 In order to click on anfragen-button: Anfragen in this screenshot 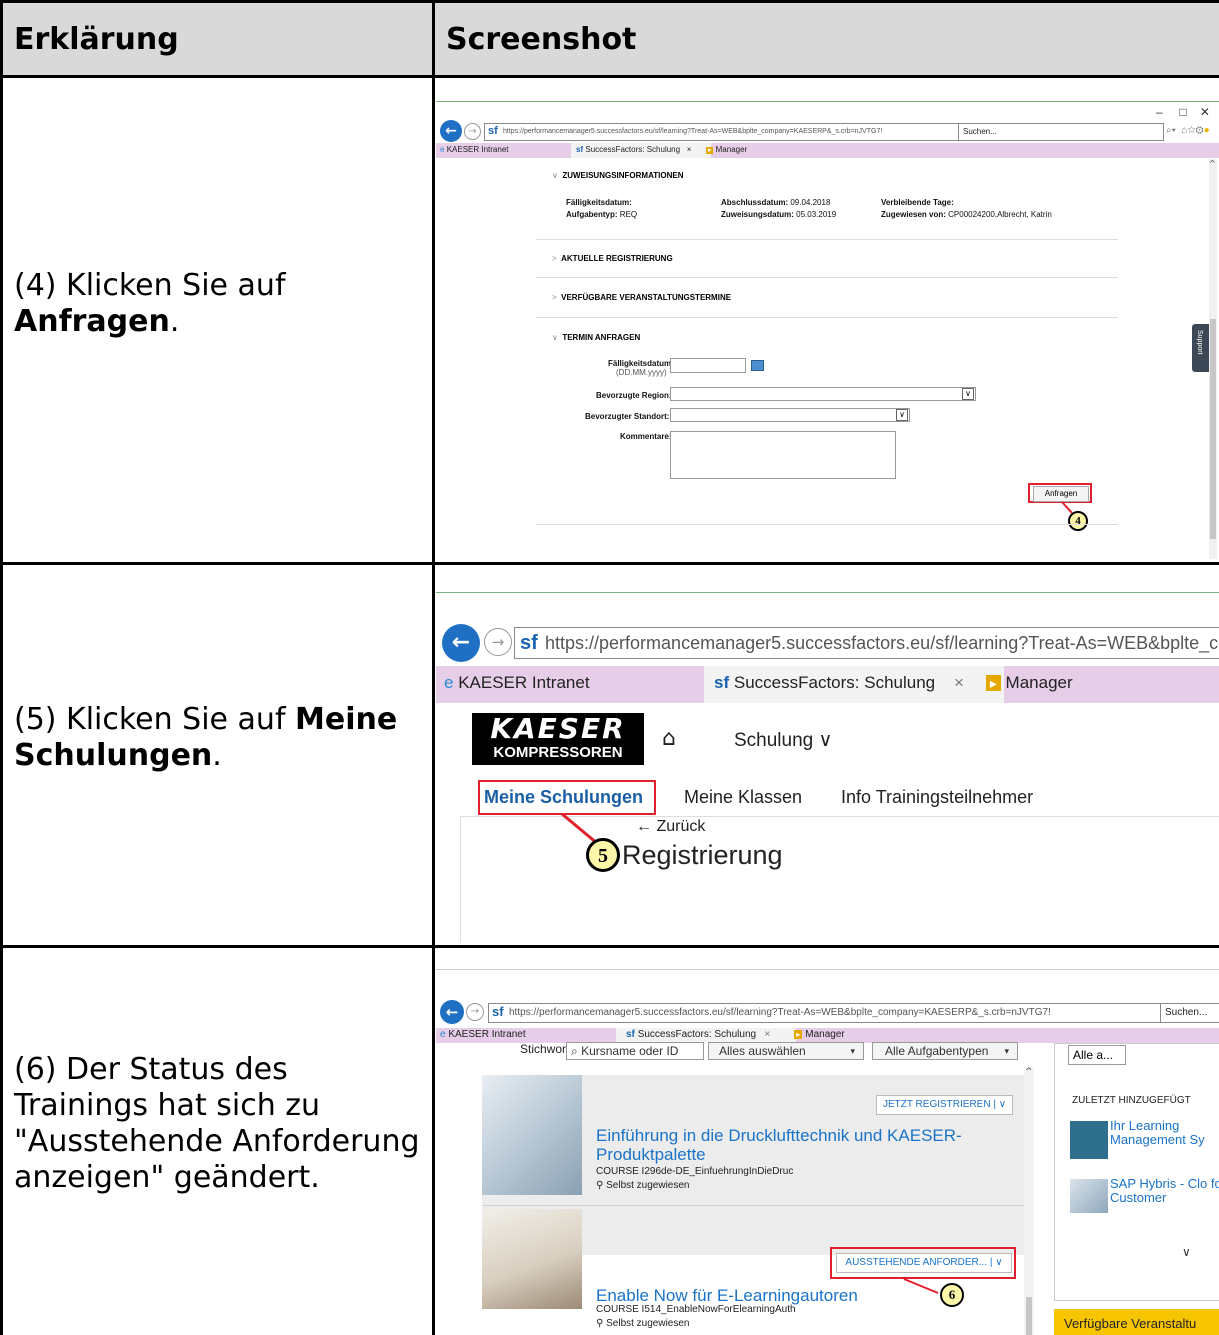, I will do `click(1061, 494)`.